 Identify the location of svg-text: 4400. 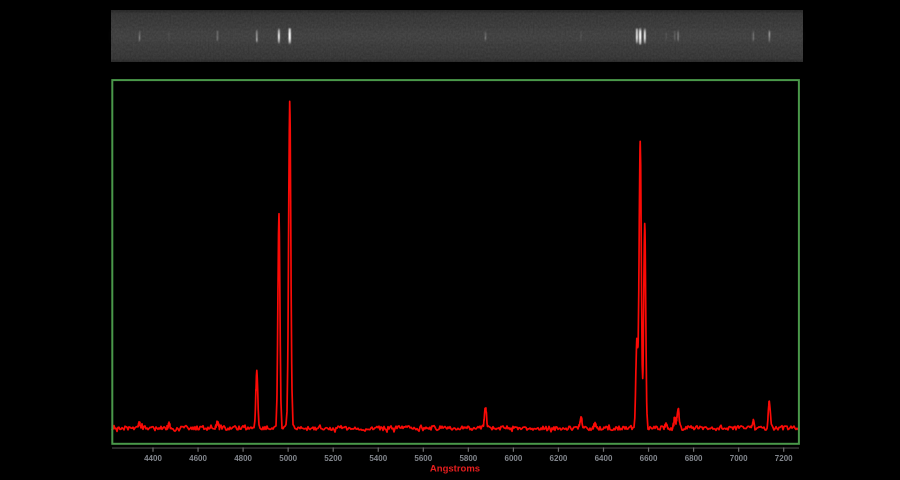
(153, 458).